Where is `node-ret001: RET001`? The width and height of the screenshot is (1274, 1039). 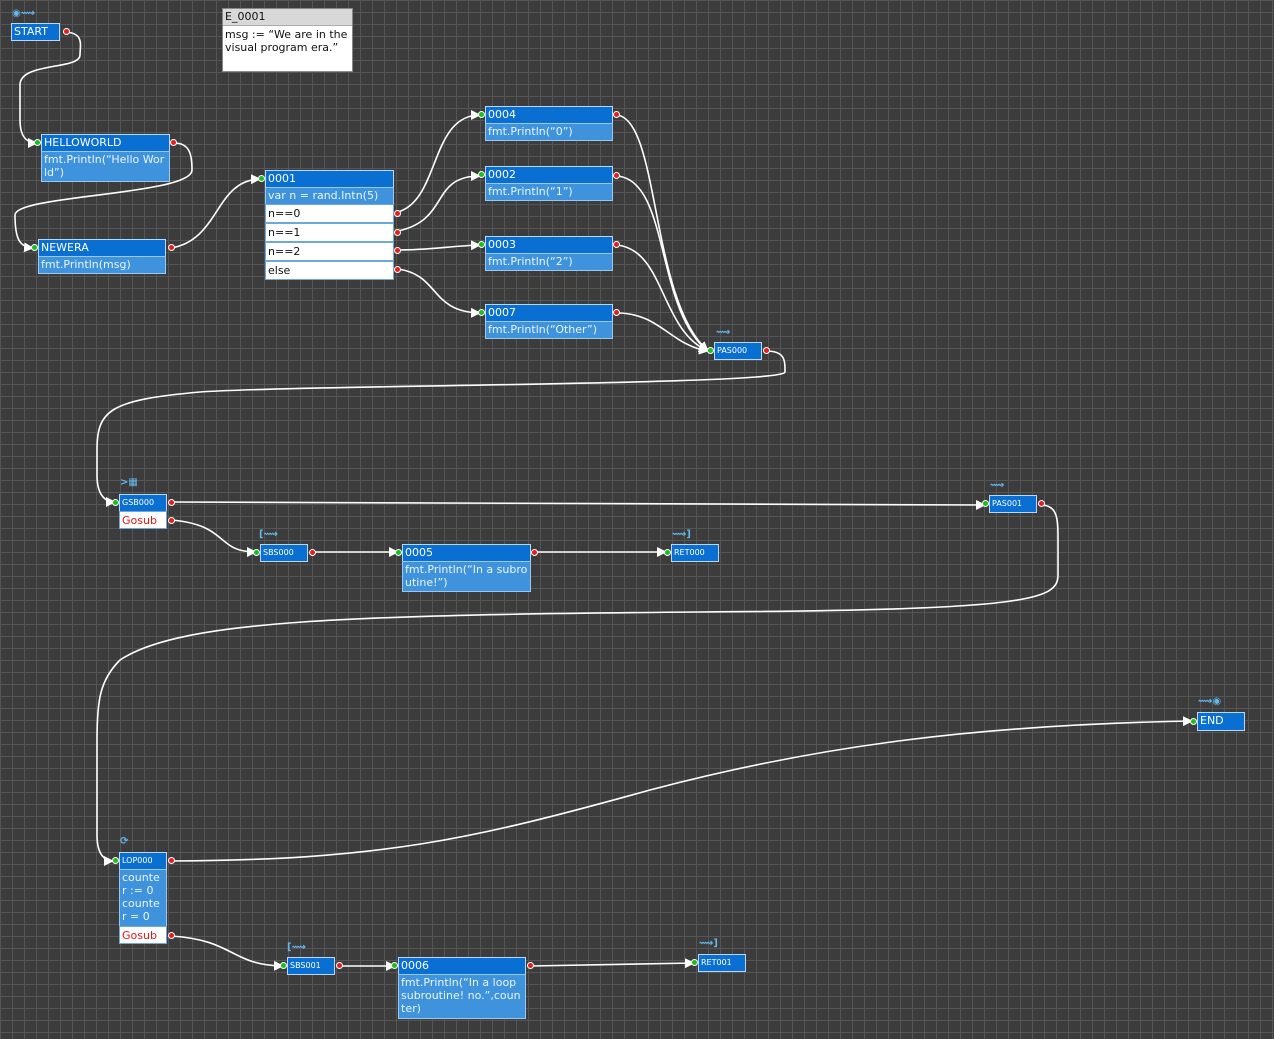
node-ret001: RET001 is located at coordinates (718, 963).